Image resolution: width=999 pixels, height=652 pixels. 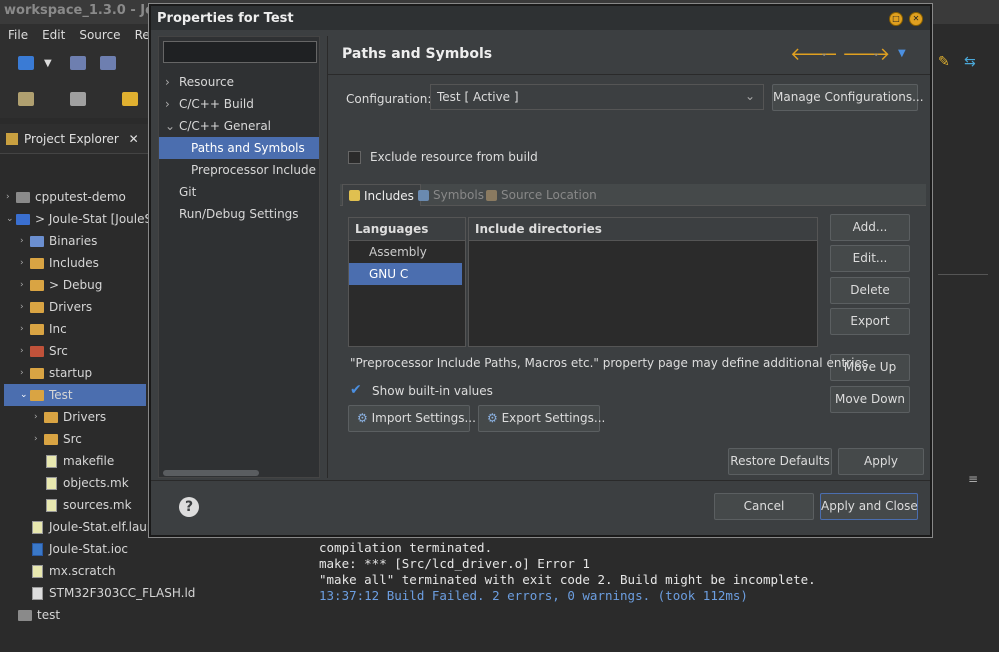 What do you see at coordinates (239, 82) in the screenshot?
I see `nav-item-resource: › Resource` at bounding box center [239, 82].